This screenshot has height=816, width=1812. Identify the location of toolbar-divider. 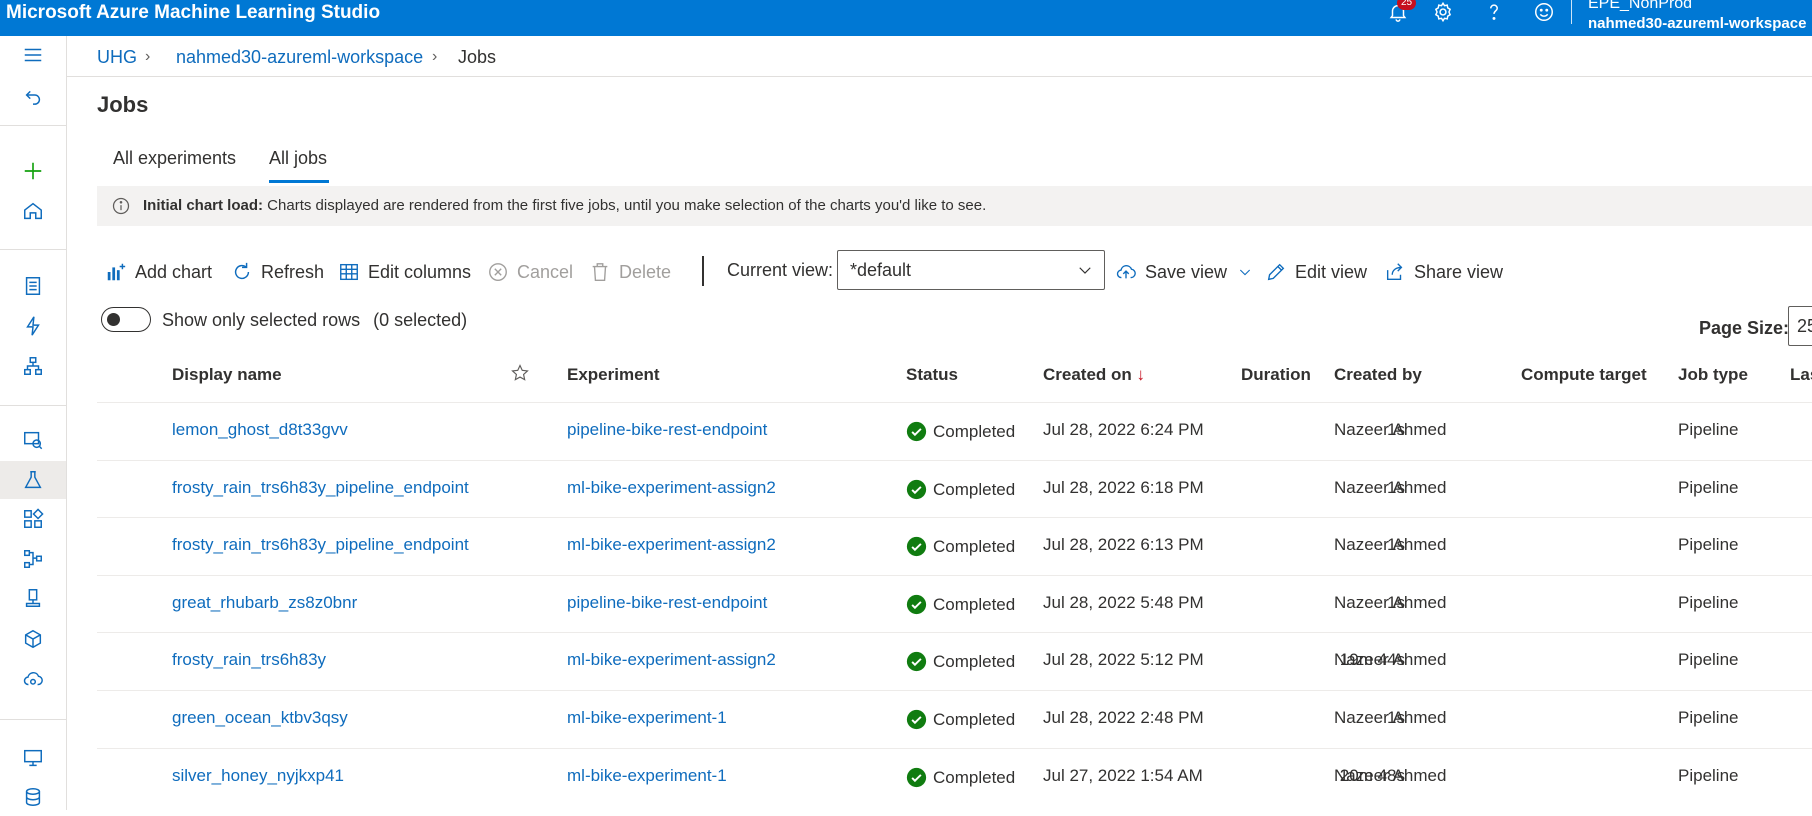
(703, 271).